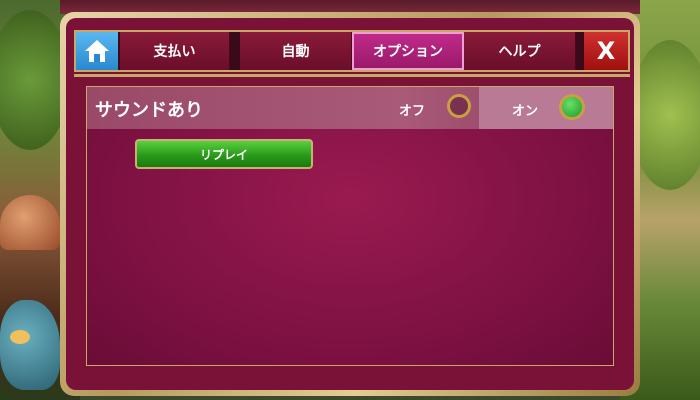 This screenshot has height=400, width=700. I want to click on replay-button: リプレイ, so click(224, 154).